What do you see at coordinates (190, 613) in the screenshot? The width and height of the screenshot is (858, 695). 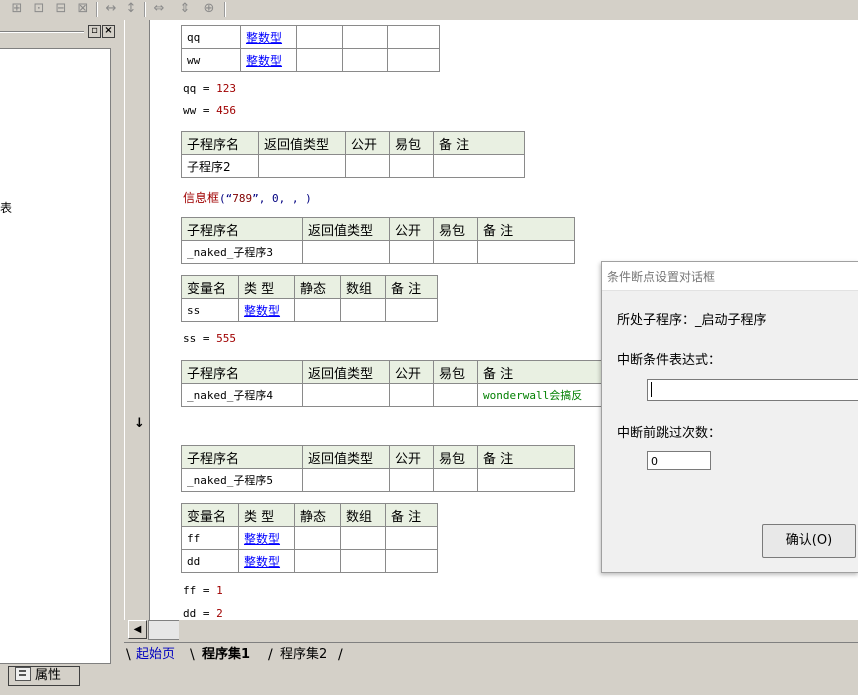 I see `code-var: dd` at bounding box center [190, 613].